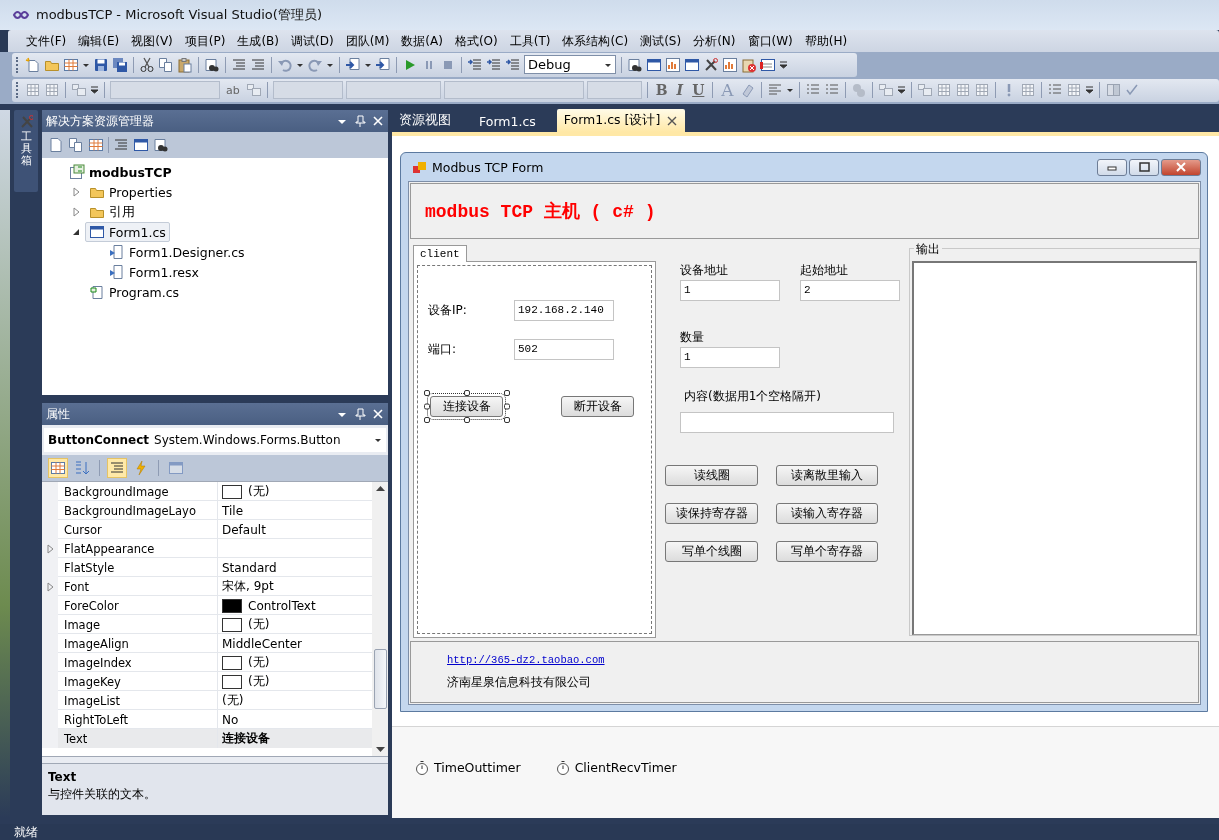  Describe the element at coordinates (33, 64) in the screenshot. I see `new-page-icon` at that location.